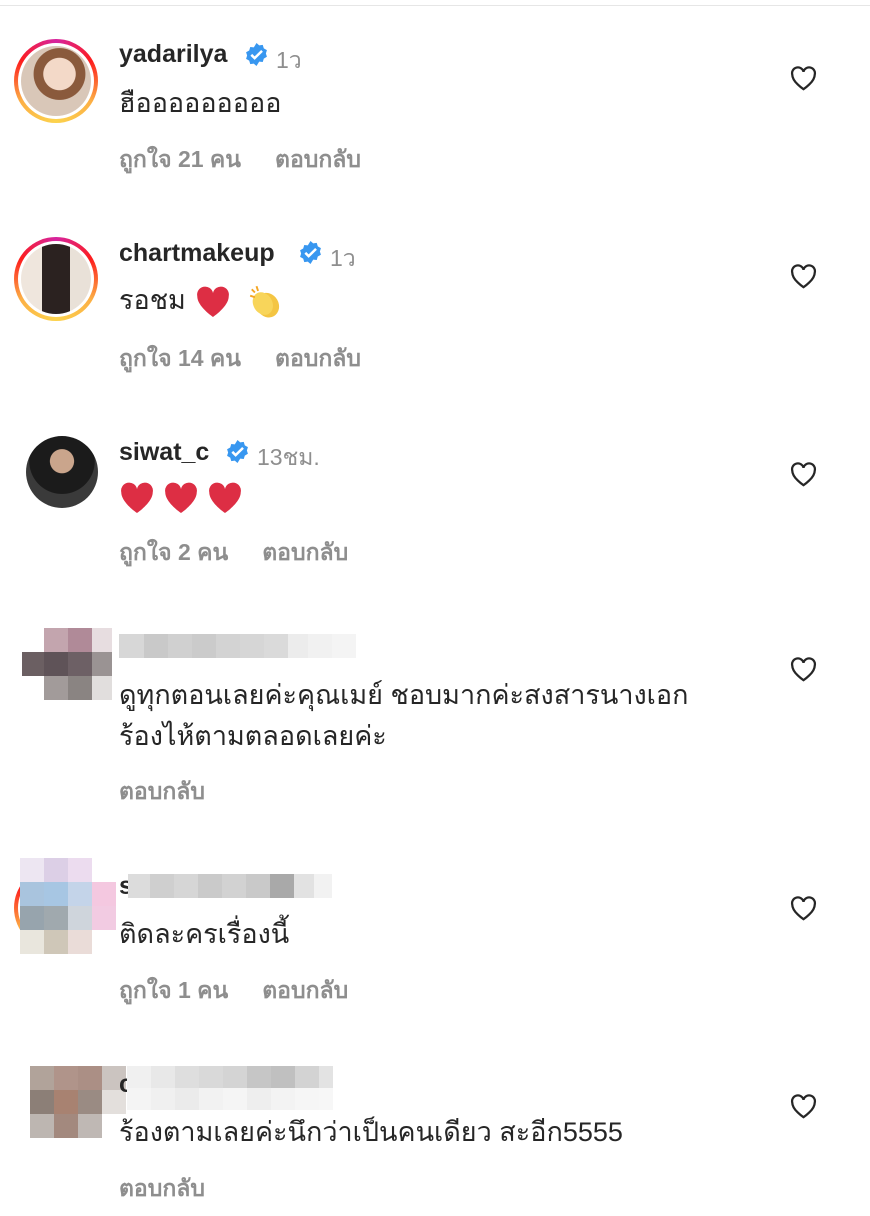  What do you see at coordinates (173, 552) in the screenshot?
I see `like-count: ถูกใจ 2 คน` at bounding box center [173, 552].